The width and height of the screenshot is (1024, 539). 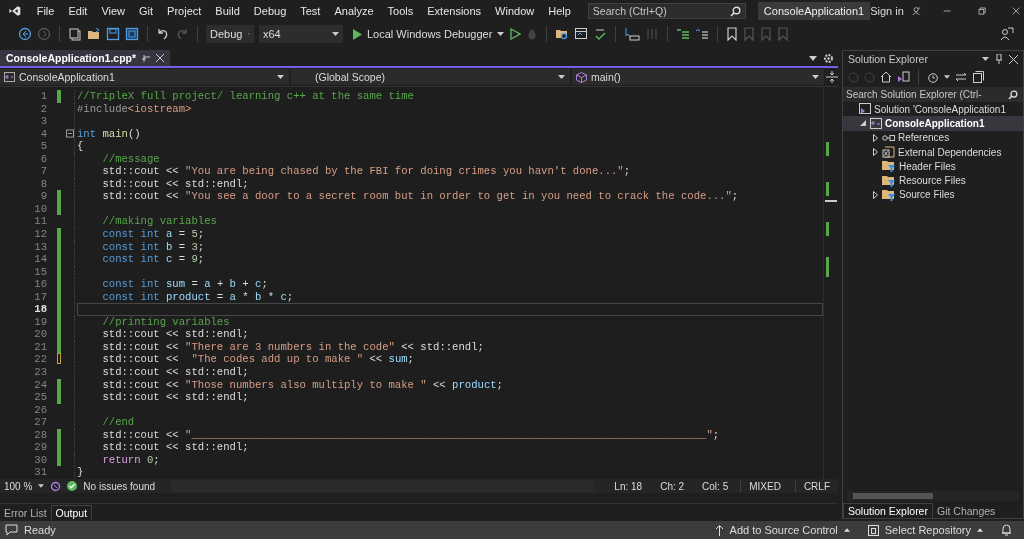 What do you see at coordinates (119, 486) in the screenshot?
I see `issues-status: No issues found` at bounding box center [119, 486].